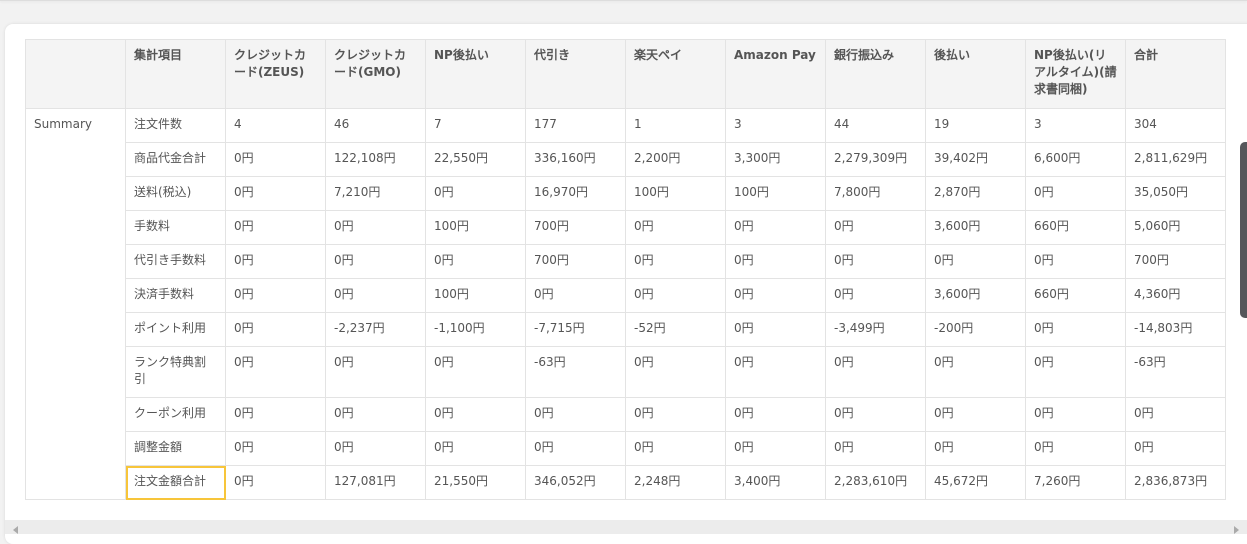  I want to click on row-label: 送料(税込), so click(175, 193).